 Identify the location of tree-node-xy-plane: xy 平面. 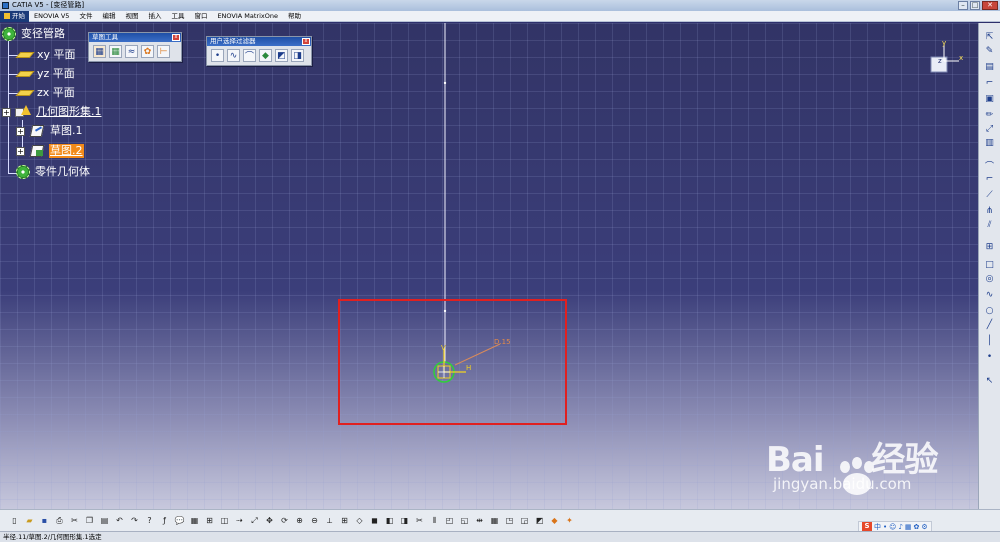
(46, 55).